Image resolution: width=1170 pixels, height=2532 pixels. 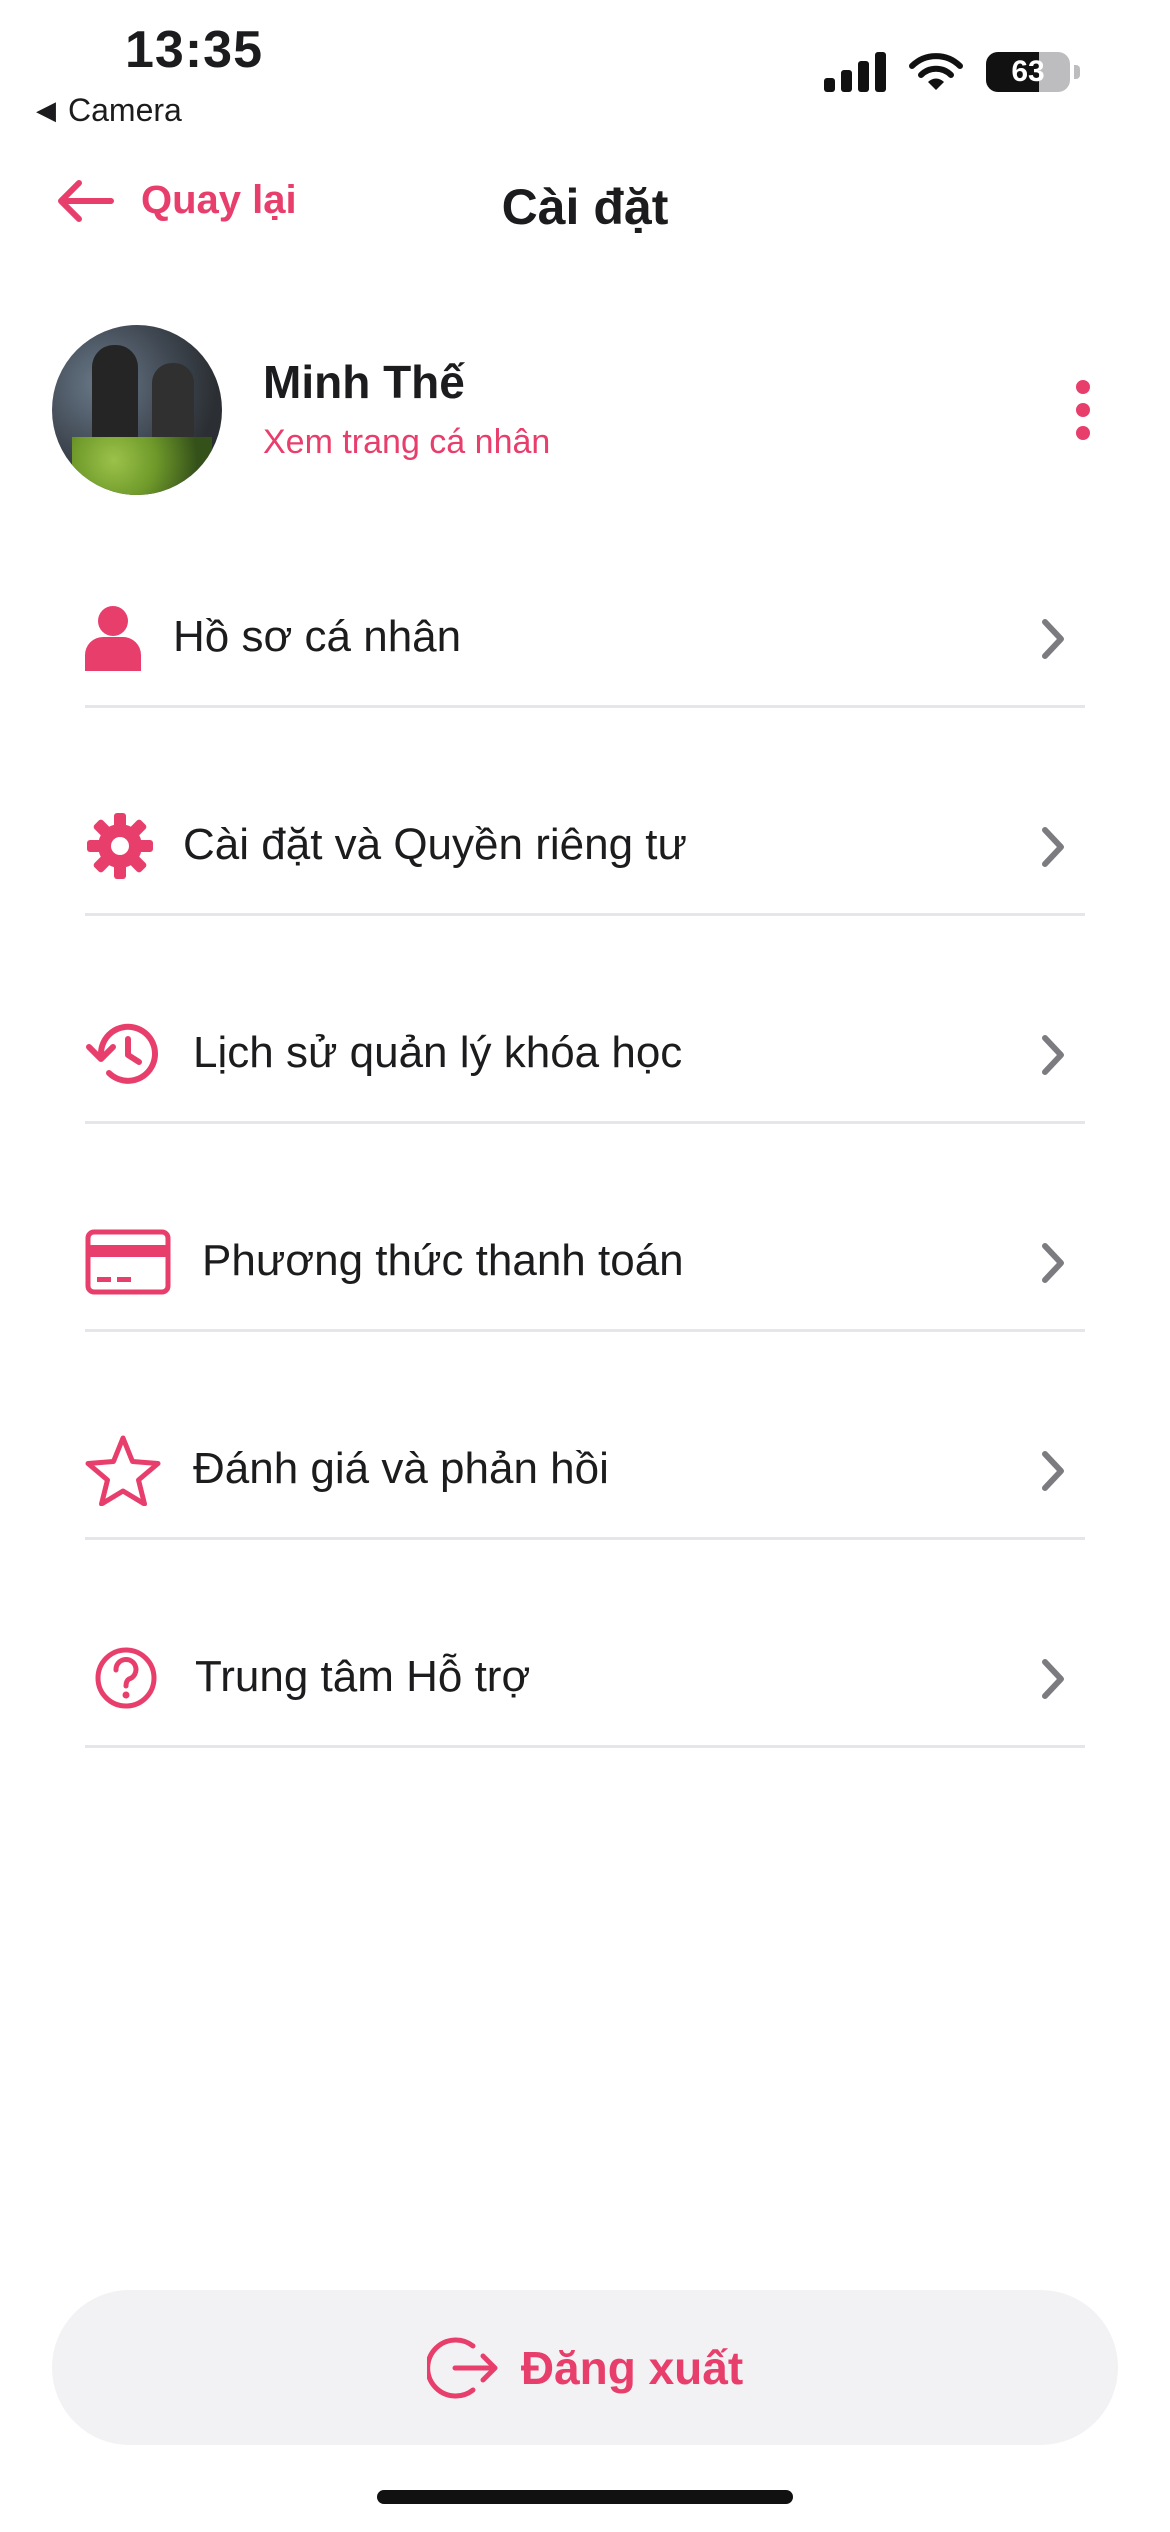 What do you see at coordinates (125, 110) in the screenshot?
I see `back-app-label: Camera` at bounding box center [125, 110].